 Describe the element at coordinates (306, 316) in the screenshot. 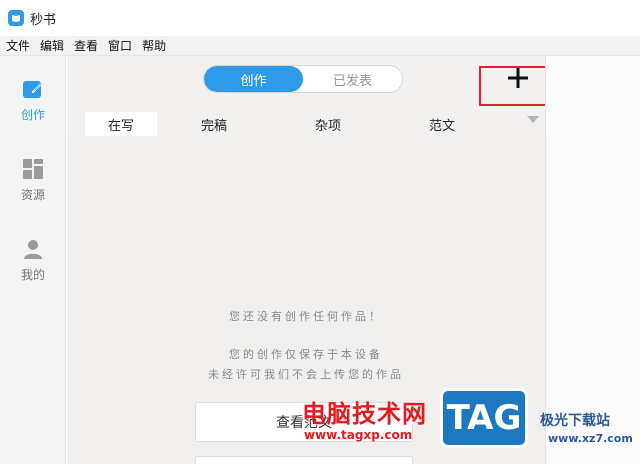

I see `empty-message-1: 您还没有创作任何作品！` at that location.